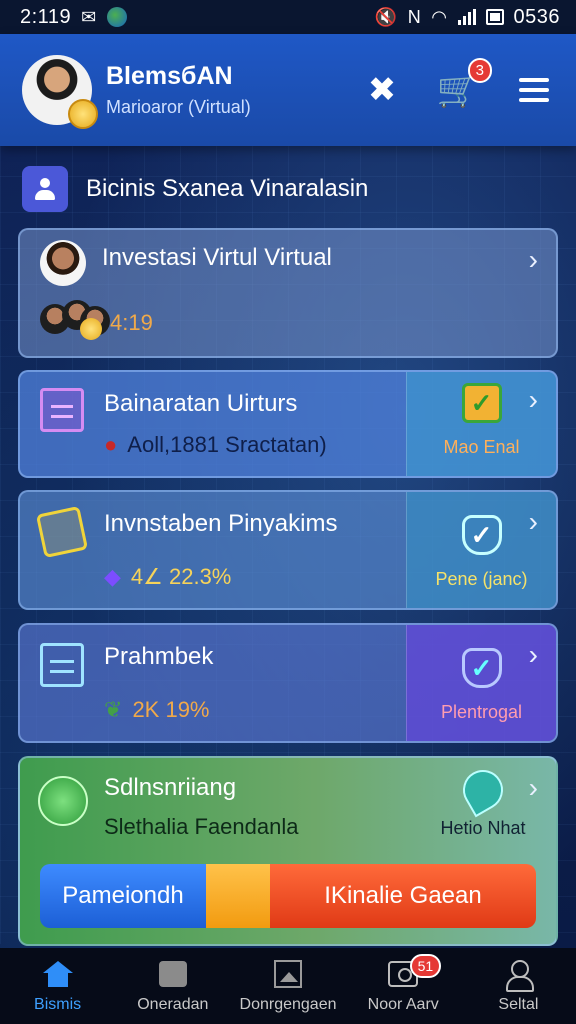  Describe the element at coordinates (288, 293) in the screenshot. I see `card-investasi: Investasi Virtul Virtual 4:19 ›` at that location.